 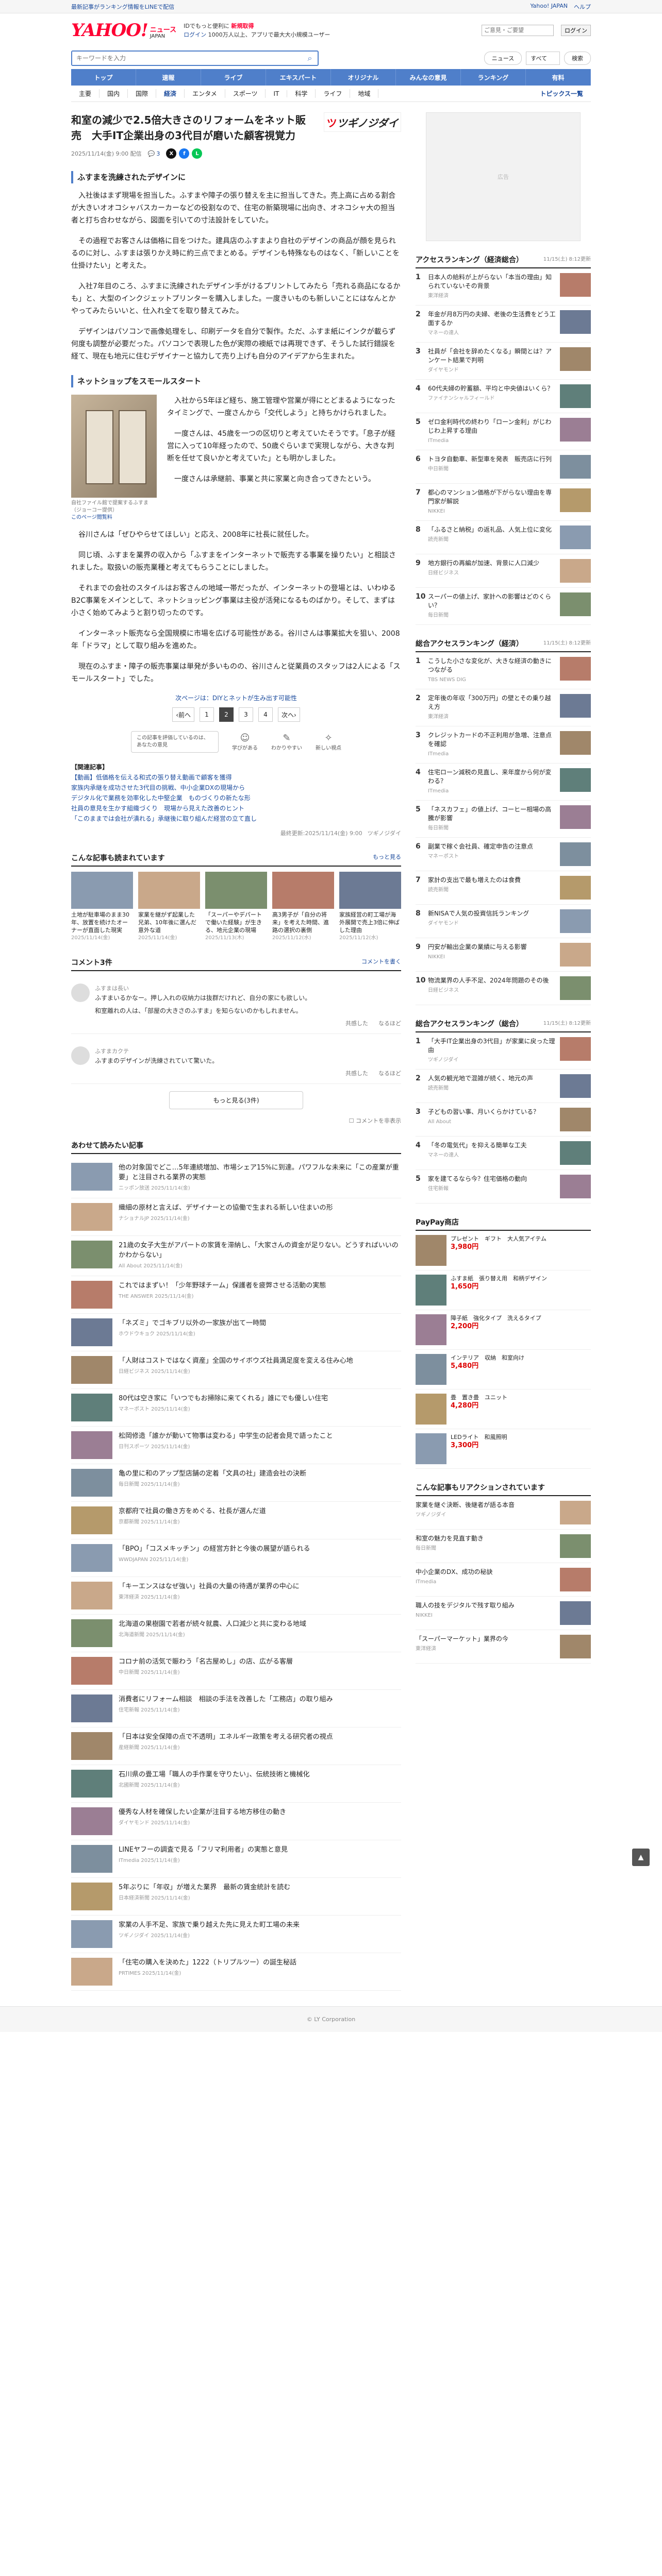 What do you see at coordinates (123, 7) in the screenshot?
I see `line-promo-link: 最新記事がランキング情報をLINEで配信` at bounding box center [123, 7].